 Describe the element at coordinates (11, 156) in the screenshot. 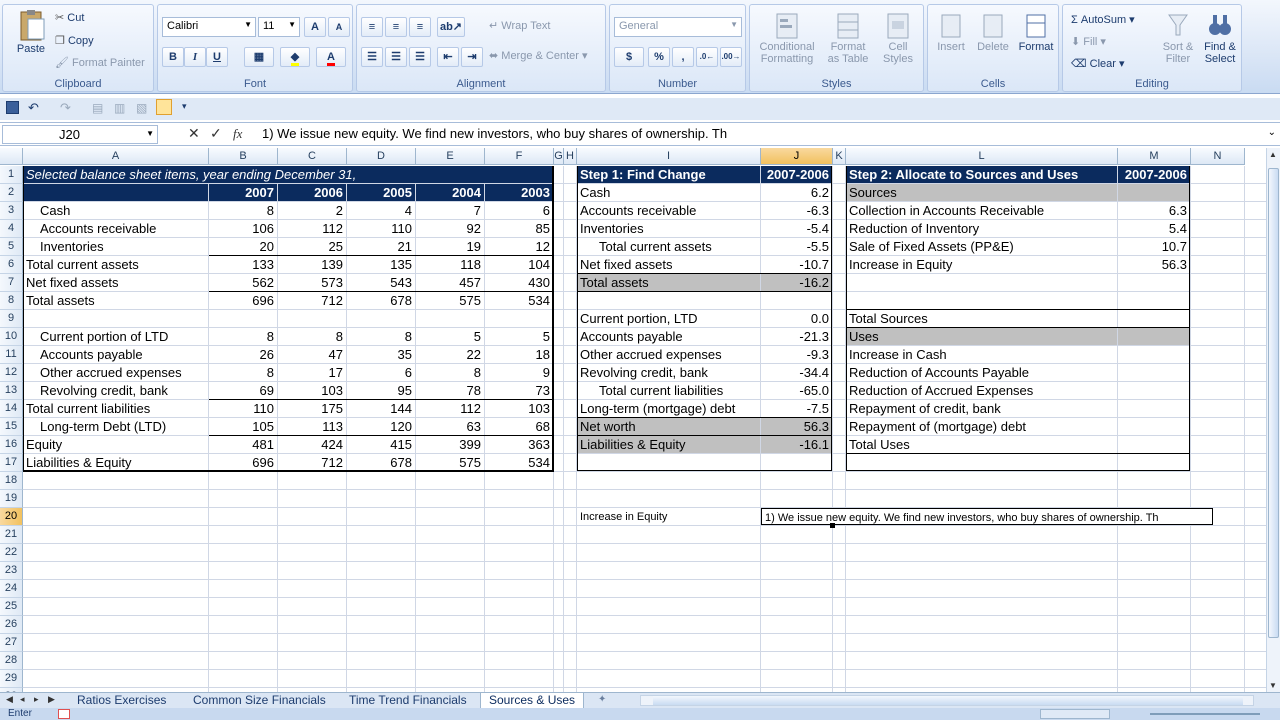

I see `select-all-corner` at that location.